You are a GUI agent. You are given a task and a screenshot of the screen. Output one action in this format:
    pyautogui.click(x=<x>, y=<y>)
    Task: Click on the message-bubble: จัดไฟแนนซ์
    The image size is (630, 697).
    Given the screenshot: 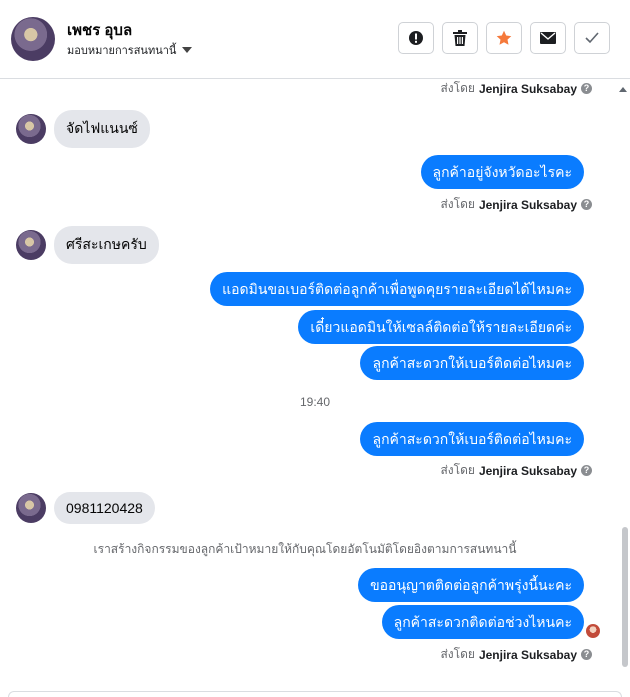 What is the action you would take?
    pyautogui.click(x=102, y=129)
    